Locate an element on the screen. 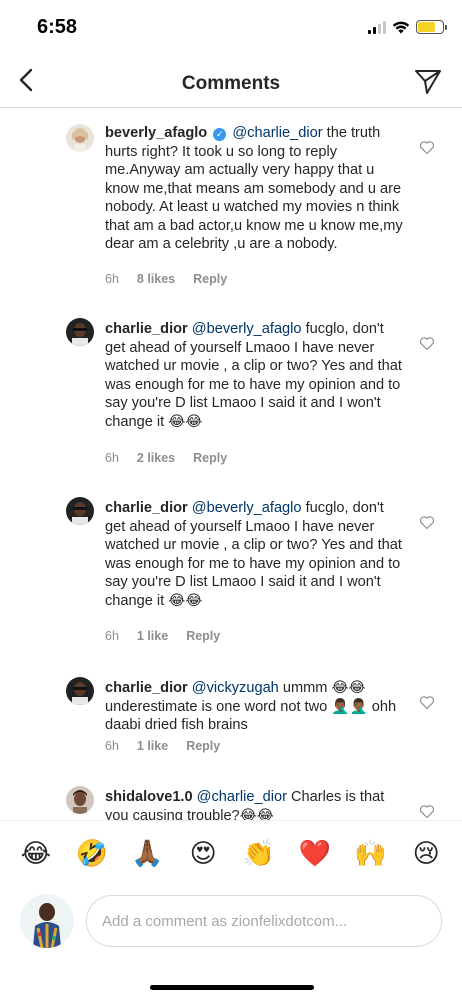  comment-meta: 6h 8 likes Reply is located at coordinates (166, 279).